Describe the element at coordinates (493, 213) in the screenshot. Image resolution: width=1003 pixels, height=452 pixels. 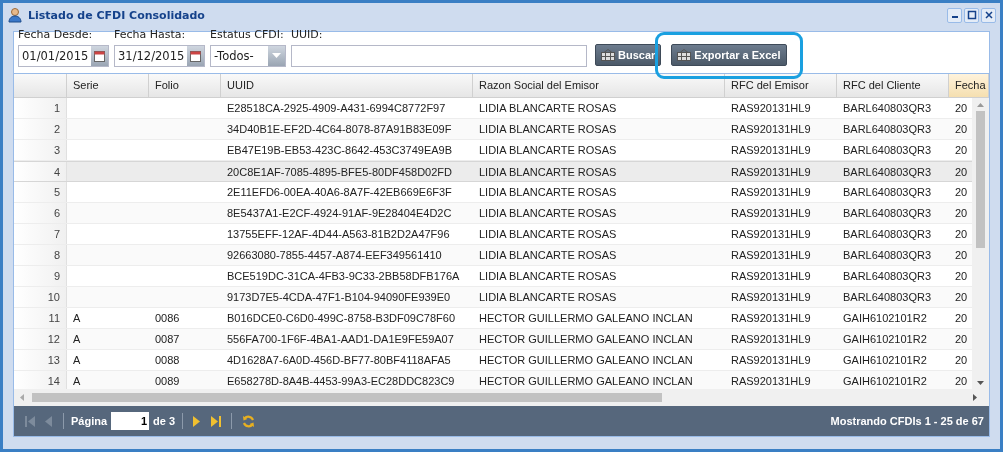
I see `table-row: 6 8E5437A1-E2CF-4924-91AF-9E28404E4D2C LIDIA BLANCARTE ROSAS RAS920131HL9 BARL640803QR3 20` at that location.